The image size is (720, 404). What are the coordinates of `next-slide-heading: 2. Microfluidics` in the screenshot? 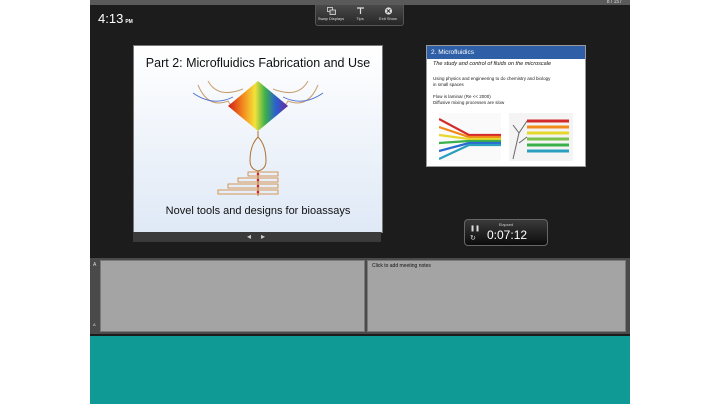 It's located at (506, 52).